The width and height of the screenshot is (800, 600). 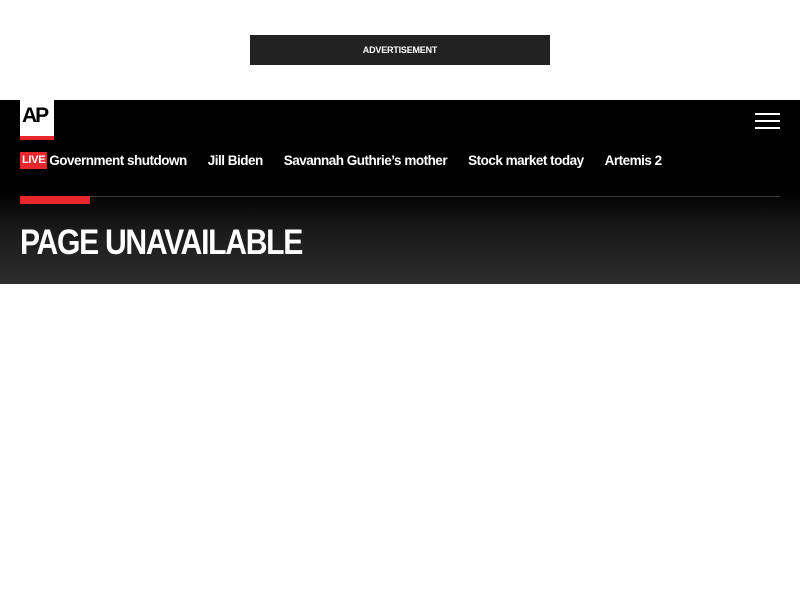 I want to click on nav-link-jill-biden: Jill Biden, so click(x=236, y=160).